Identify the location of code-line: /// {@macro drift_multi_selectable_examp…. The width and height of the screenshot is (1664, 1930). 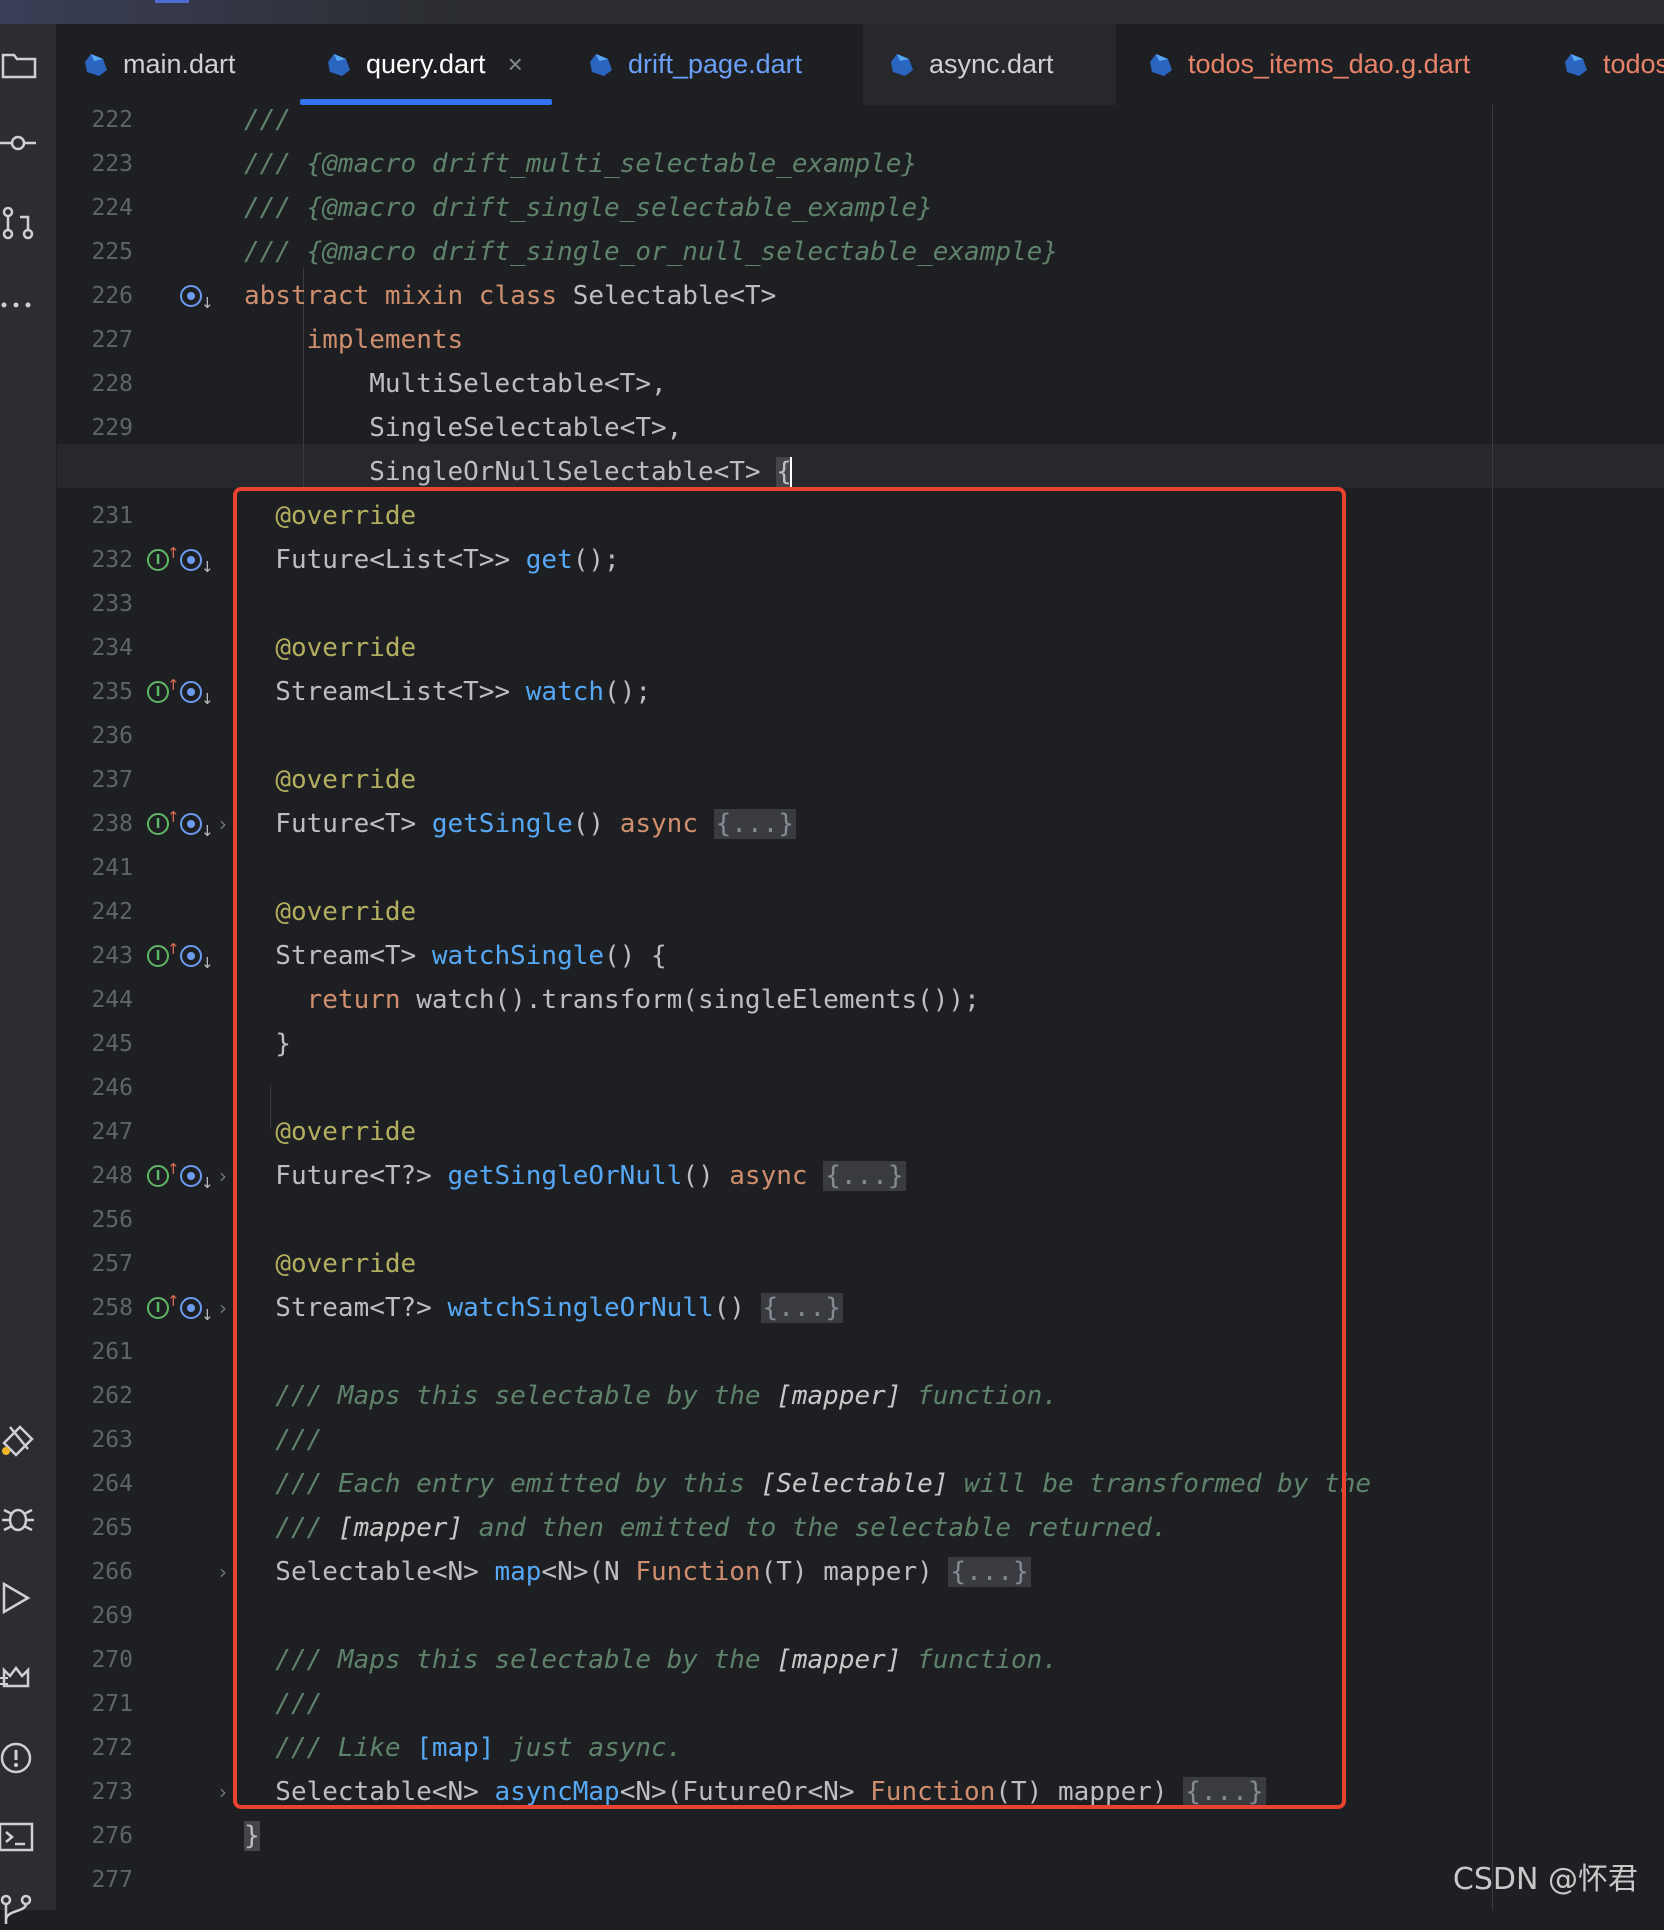
(580, 164).